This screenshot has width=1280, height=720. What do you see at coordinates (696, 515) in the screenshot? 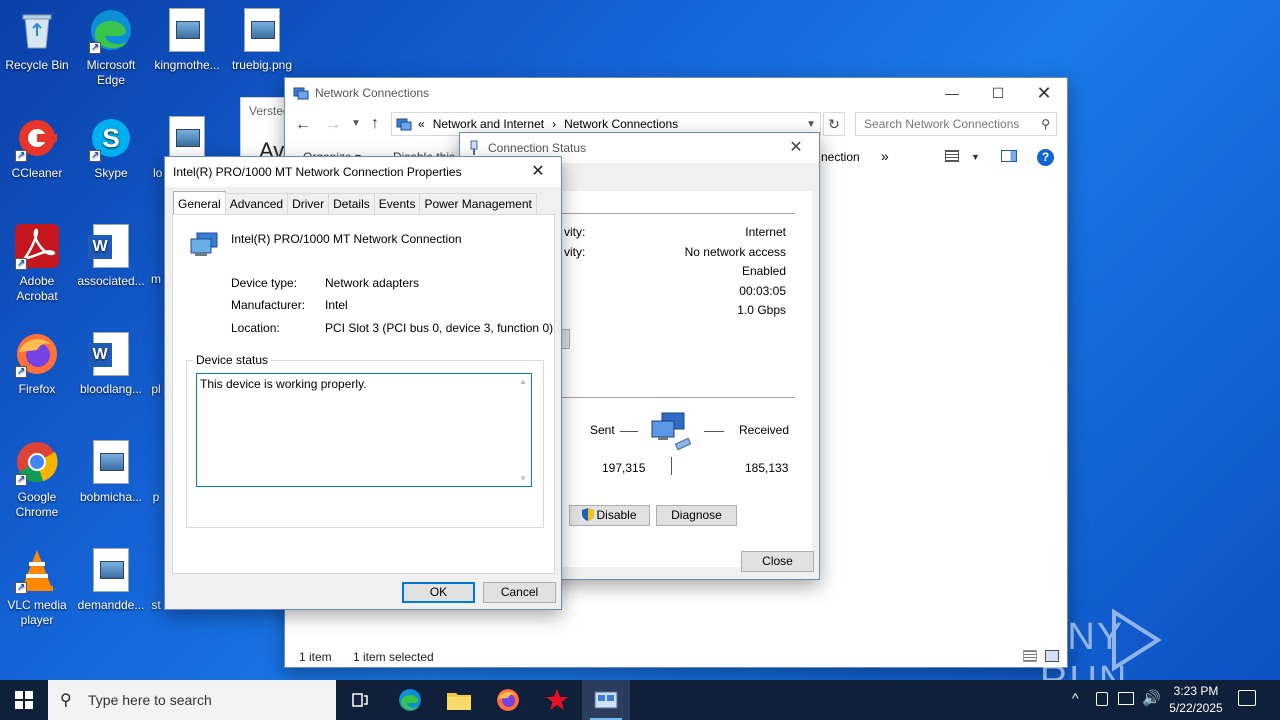
I see `diagnose-button: Diagnose` at bounding box center [696, 515].